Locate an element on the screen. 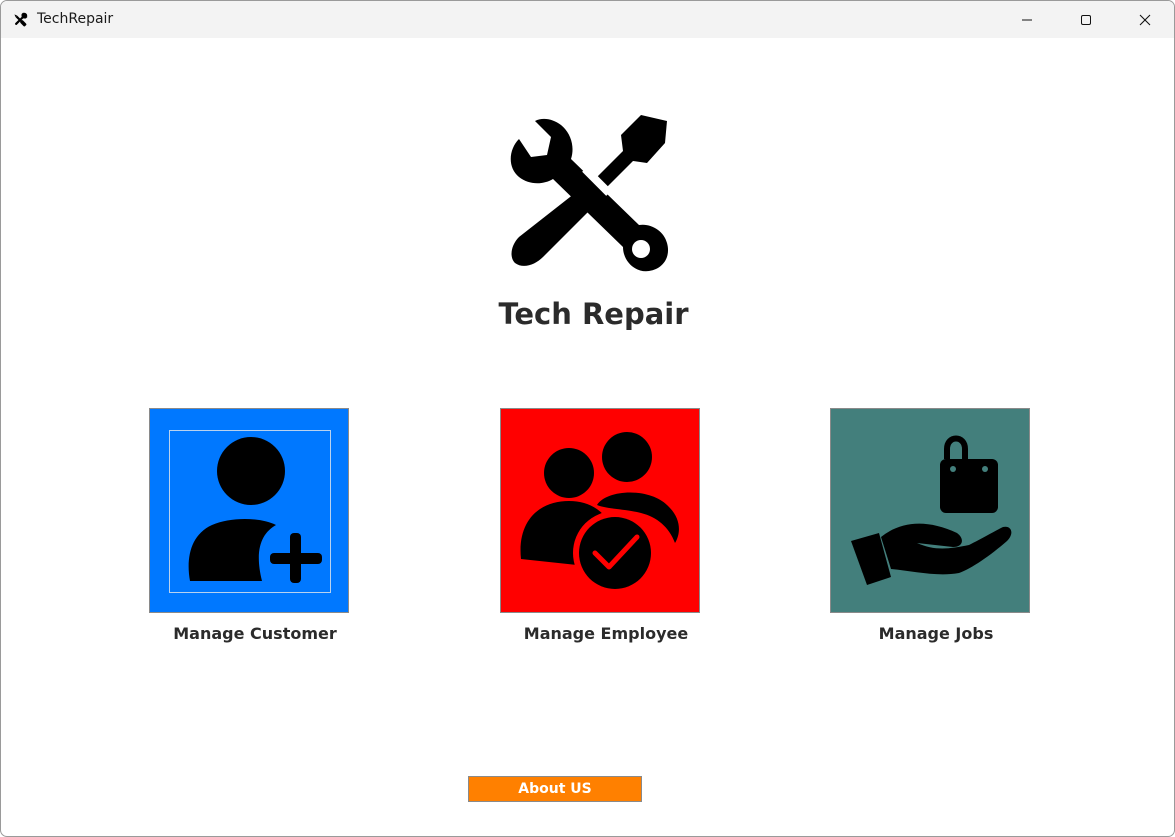 Image resolution: width=1175 pixels, height=837 pixels. close-button is located at coordinates (1145, 19).